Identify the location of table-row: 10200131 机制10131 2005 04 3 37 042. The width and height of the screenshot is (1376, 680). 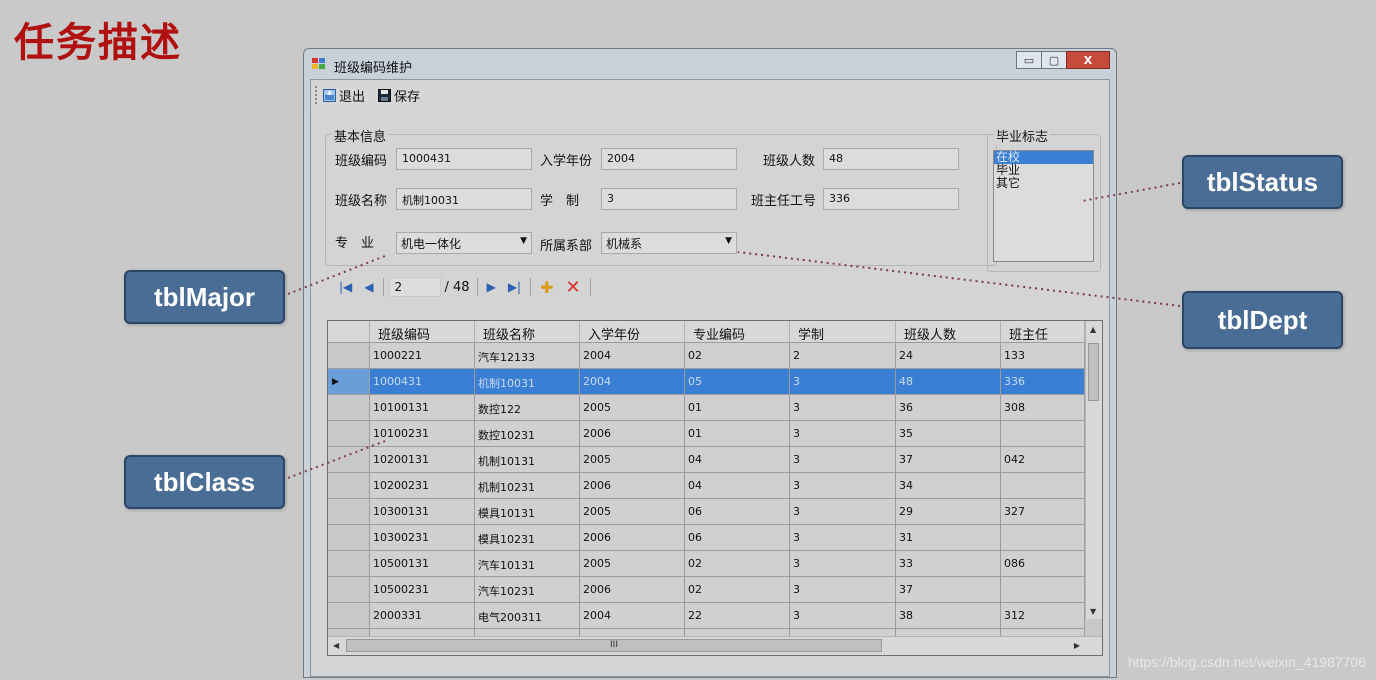
(706, 460).